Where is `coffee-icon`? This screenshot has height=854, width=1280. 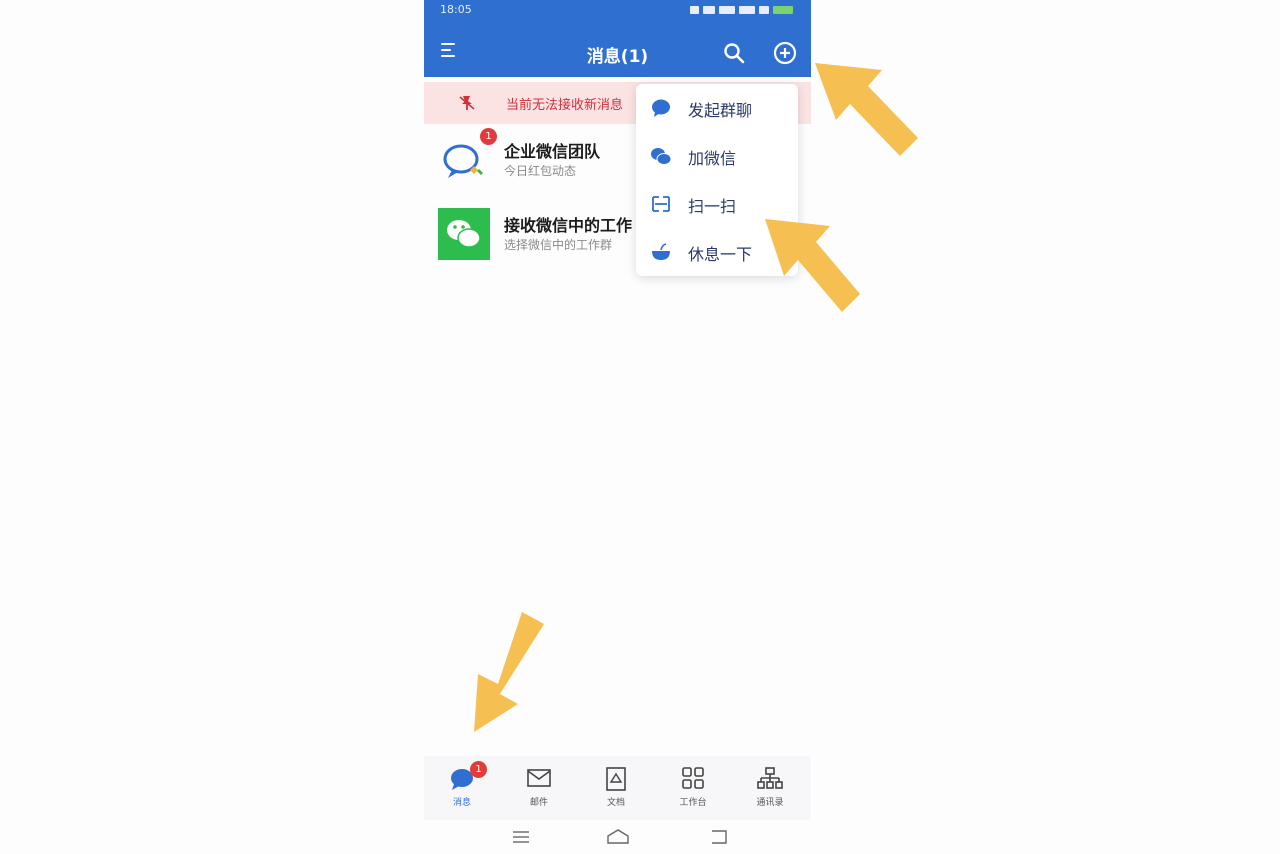 coffee-icon is located at coordinates (661, 251).